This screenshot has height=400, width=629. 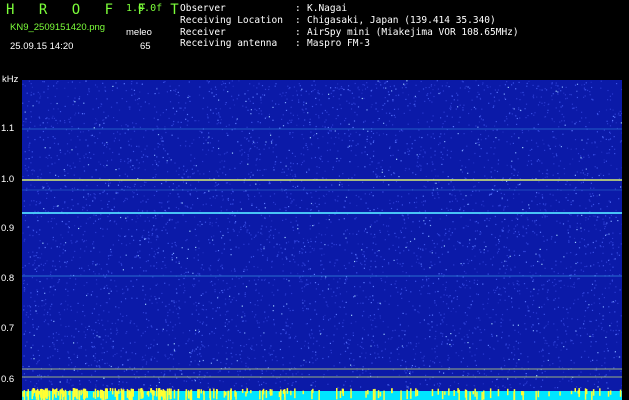 What do you see at coordinates (8, 328) in the screenshot?
I see `y-tick-label: 0.7` at bounding box center [8, 328].